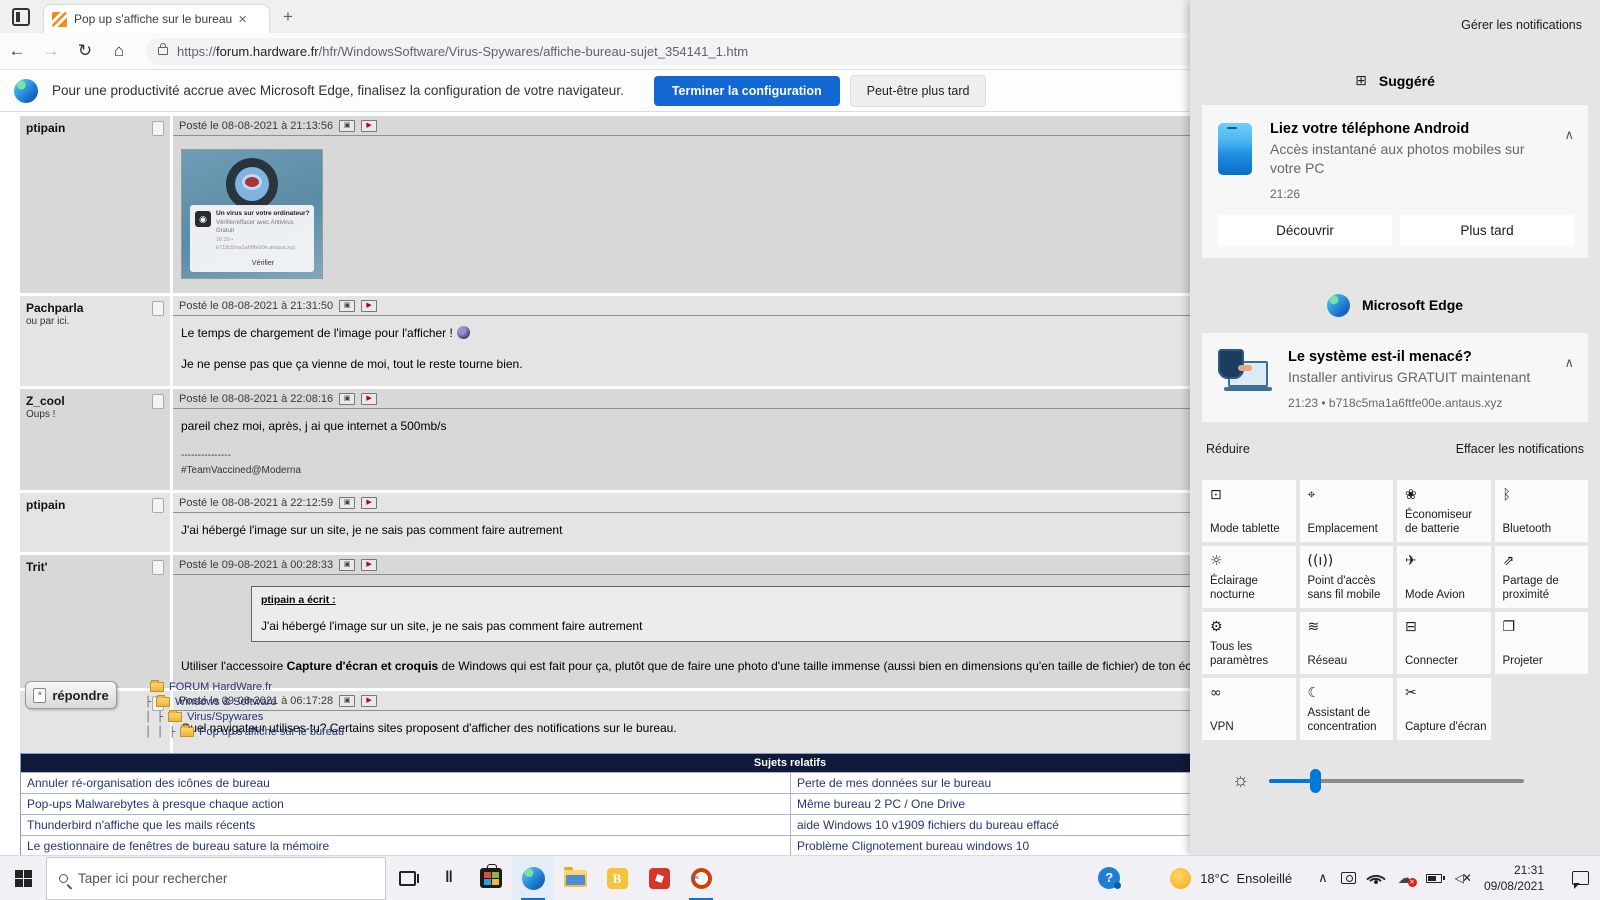  I want to click on onedrive-error-icon: ☁ ✕, so click(1407, 878).